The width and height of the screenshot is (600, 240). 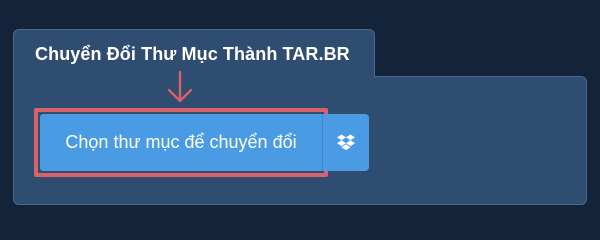 What do you see at coordinates (180, 86) in the screenshot?
I see `arrow-down-icon` at bounding box center [180, 86].